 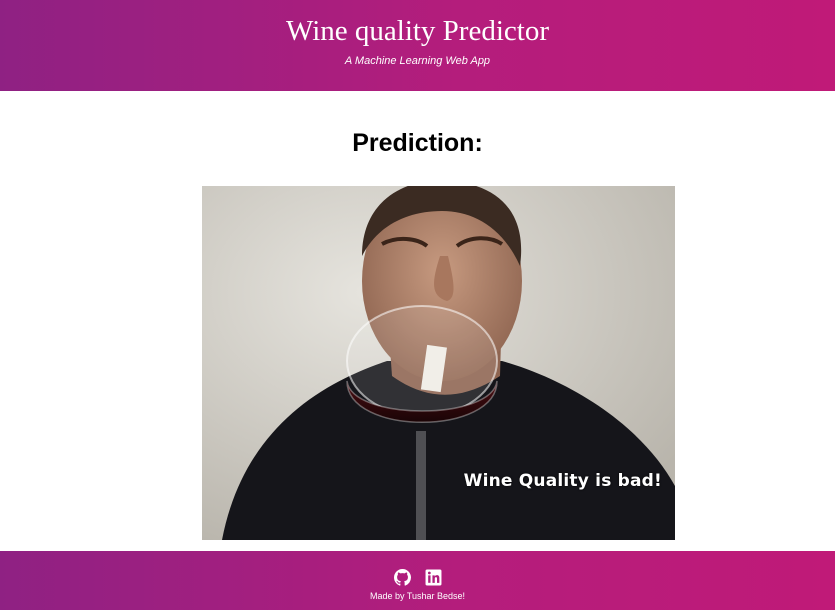 I want to click on prediction-heading: Prediction:, so click(x=417, y=143).